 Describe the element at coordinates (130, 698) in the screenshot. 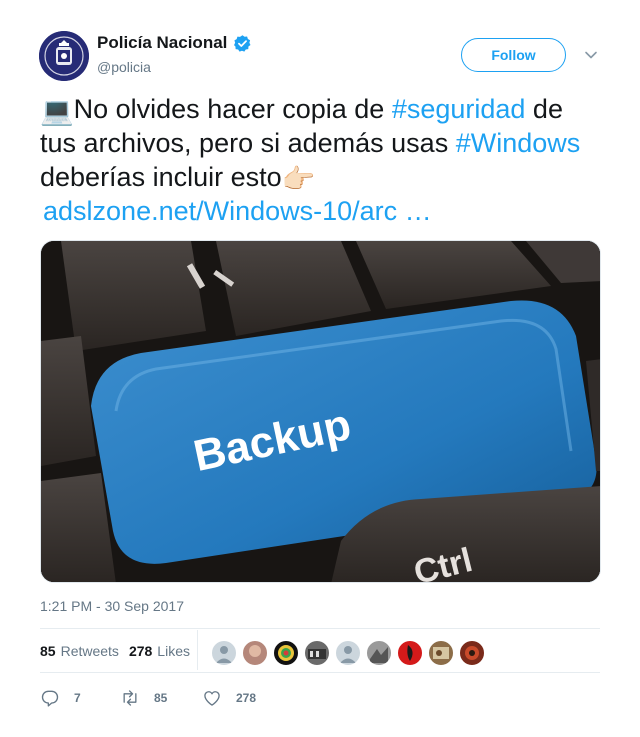

I see `retweet-icon` at that location.